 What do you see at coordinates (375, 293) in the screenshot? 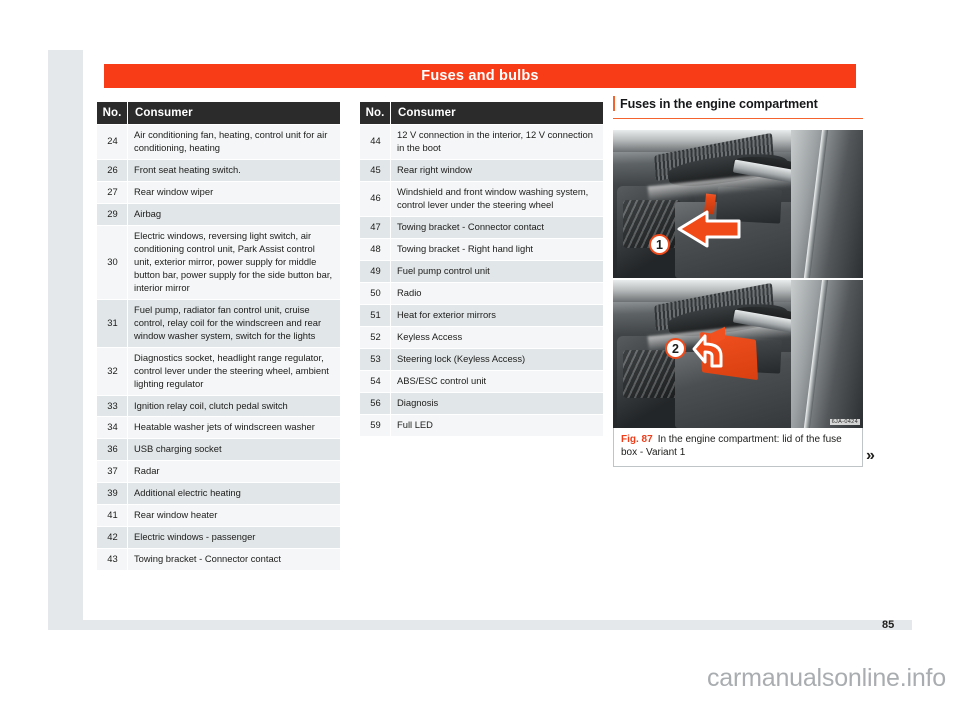
I see `fuse-number: 50` at bounding box center [375, 293].